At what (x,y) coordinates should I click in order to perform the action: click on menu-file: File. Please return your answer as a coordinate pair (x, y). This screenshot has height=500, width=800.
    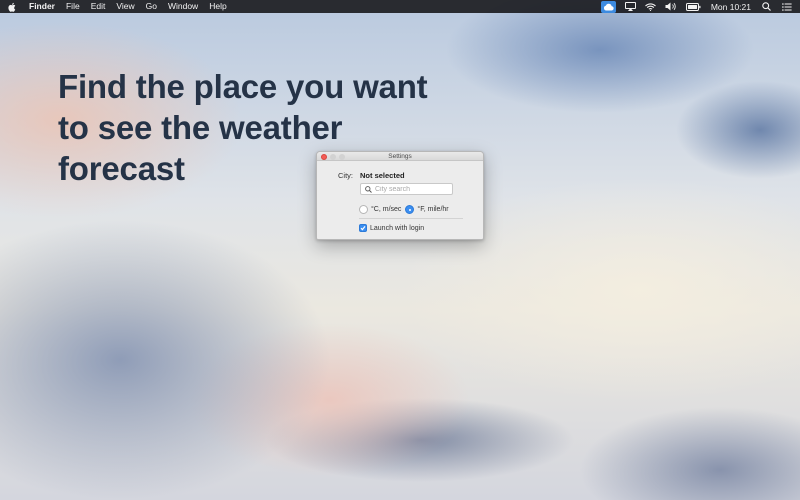
    Looking at the image, I should click on (73, 6).